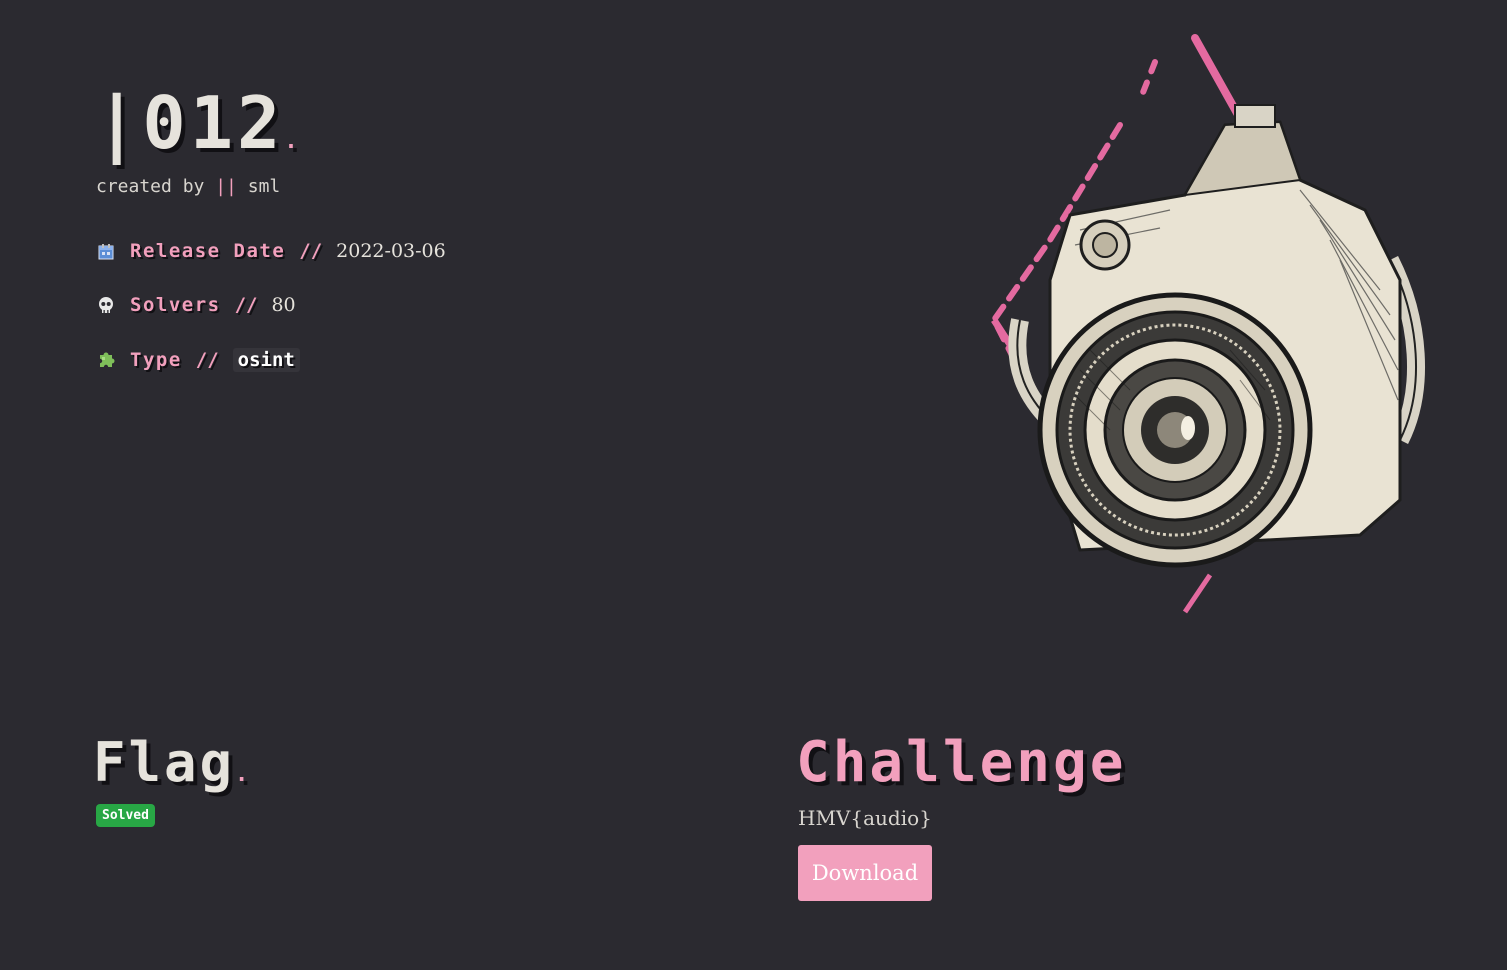 The width and height of the screenshot is (1507, 970). I want to click on flag-section-title: Flag., so click(172, 769).